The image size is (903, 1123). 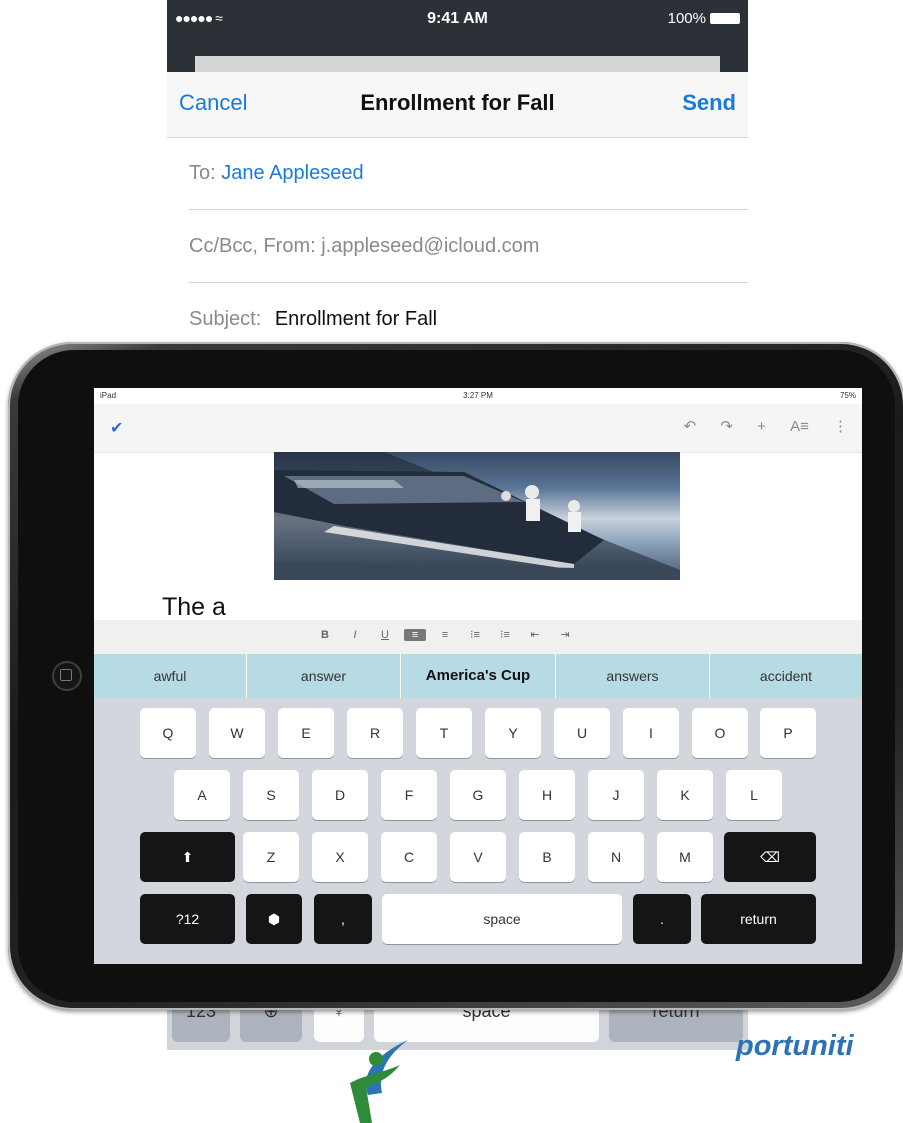 What do you see at coordinates (788, 733) in the screenshot?
I see `key-p: P` at bounding box center [788, 733].